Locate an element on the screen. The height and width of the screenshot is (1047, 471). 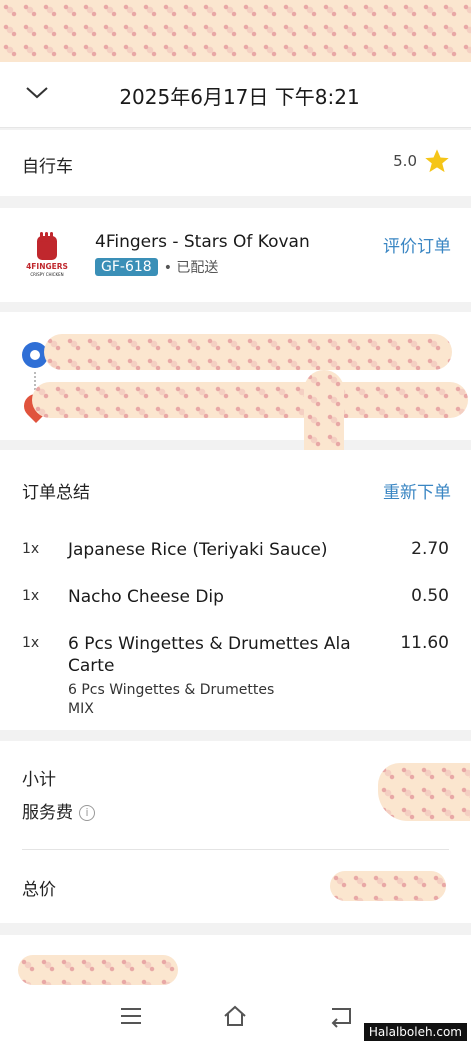
logo-subtext: CRISPY CHICKEN is located at coordinates (46, 274).